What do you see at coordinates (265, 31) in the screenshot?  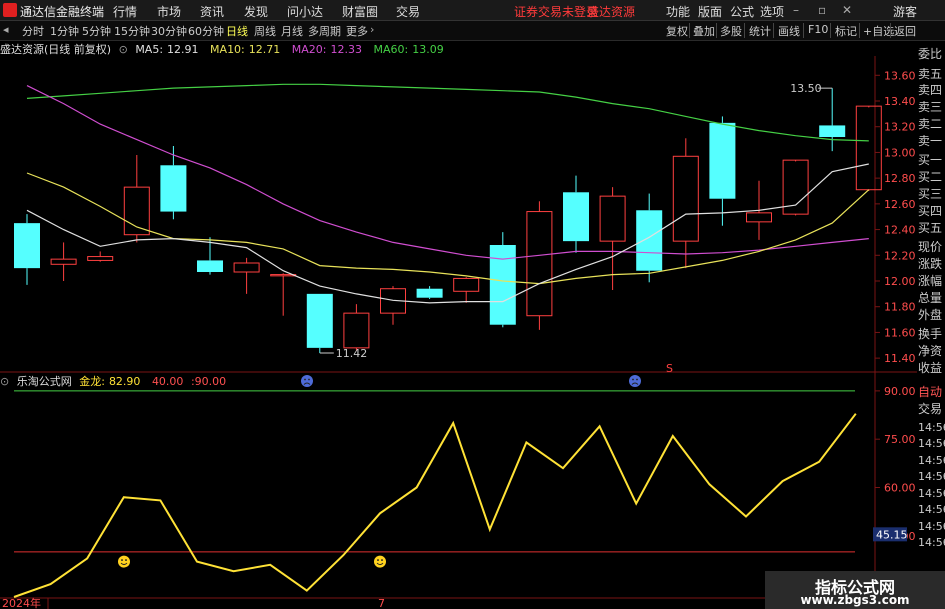 I see `tab-weekly: 周线` at bounding box center [265, 31].